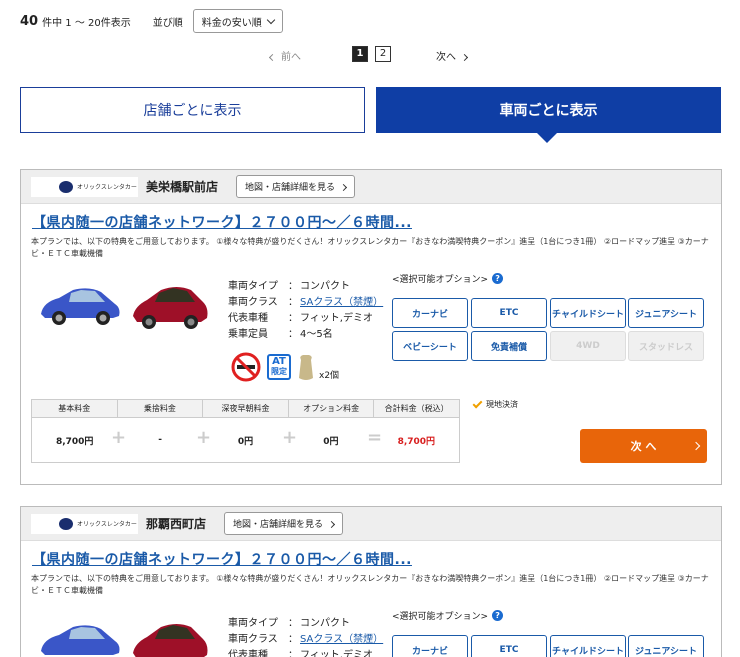 This screenshot has height=657, width=740. What do you see at coordinates (151, 21) in the screenshot?
I see `results-bar: 40 件中 1 ～ 20件表示 並び順 料金の安い順` at bounding box center [151, 21].